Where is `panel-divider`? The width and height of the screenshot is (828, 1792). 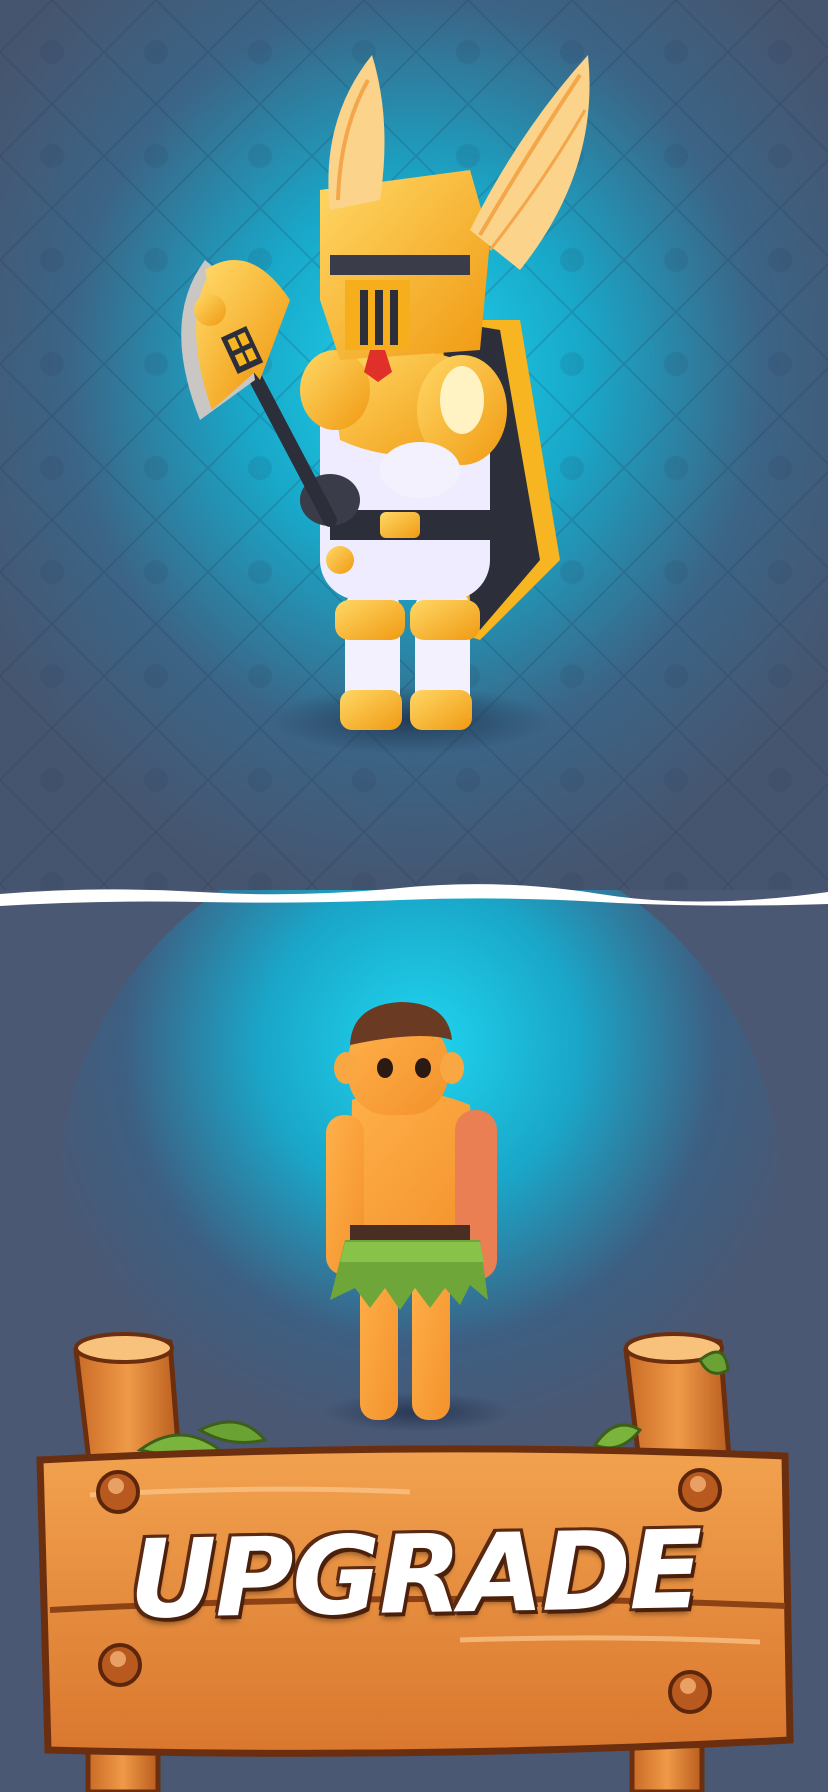
panel-divider is located at coordinates (414, 895).